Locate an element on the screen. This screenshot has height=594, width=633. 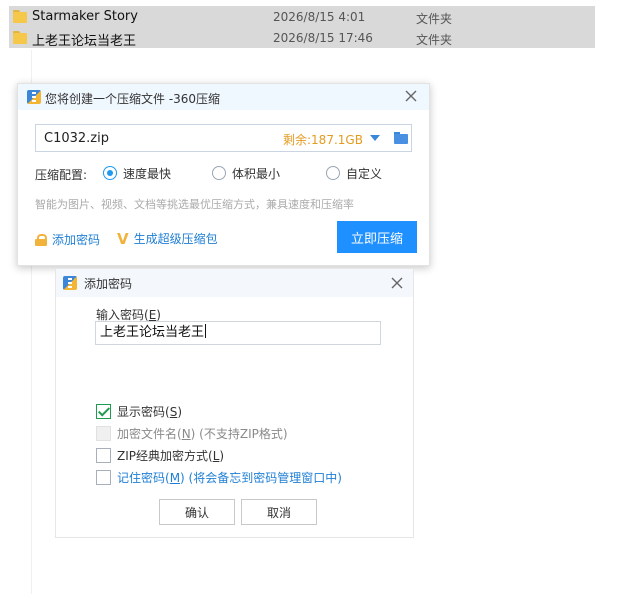
remember-password-checkbox: 记住密码(M) (将会备忘到密码管理窗口中) is located at coordinates (219, 477).